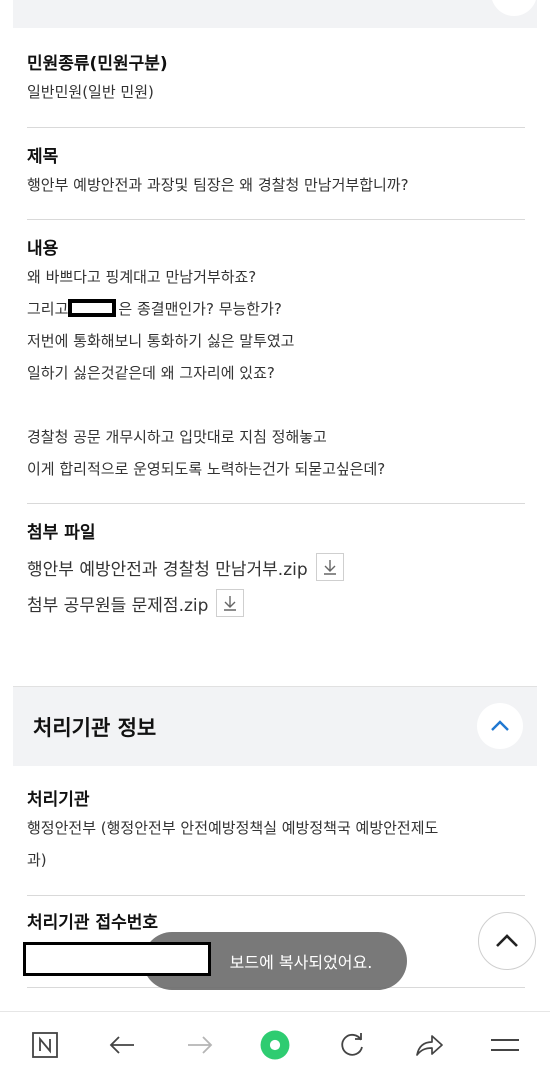  What do you see at coordinates (117, 603) in the screenshot?
I see `attachment-filename: 첨부 공무원들 문제점.zip` at bounding box center [117, 603].